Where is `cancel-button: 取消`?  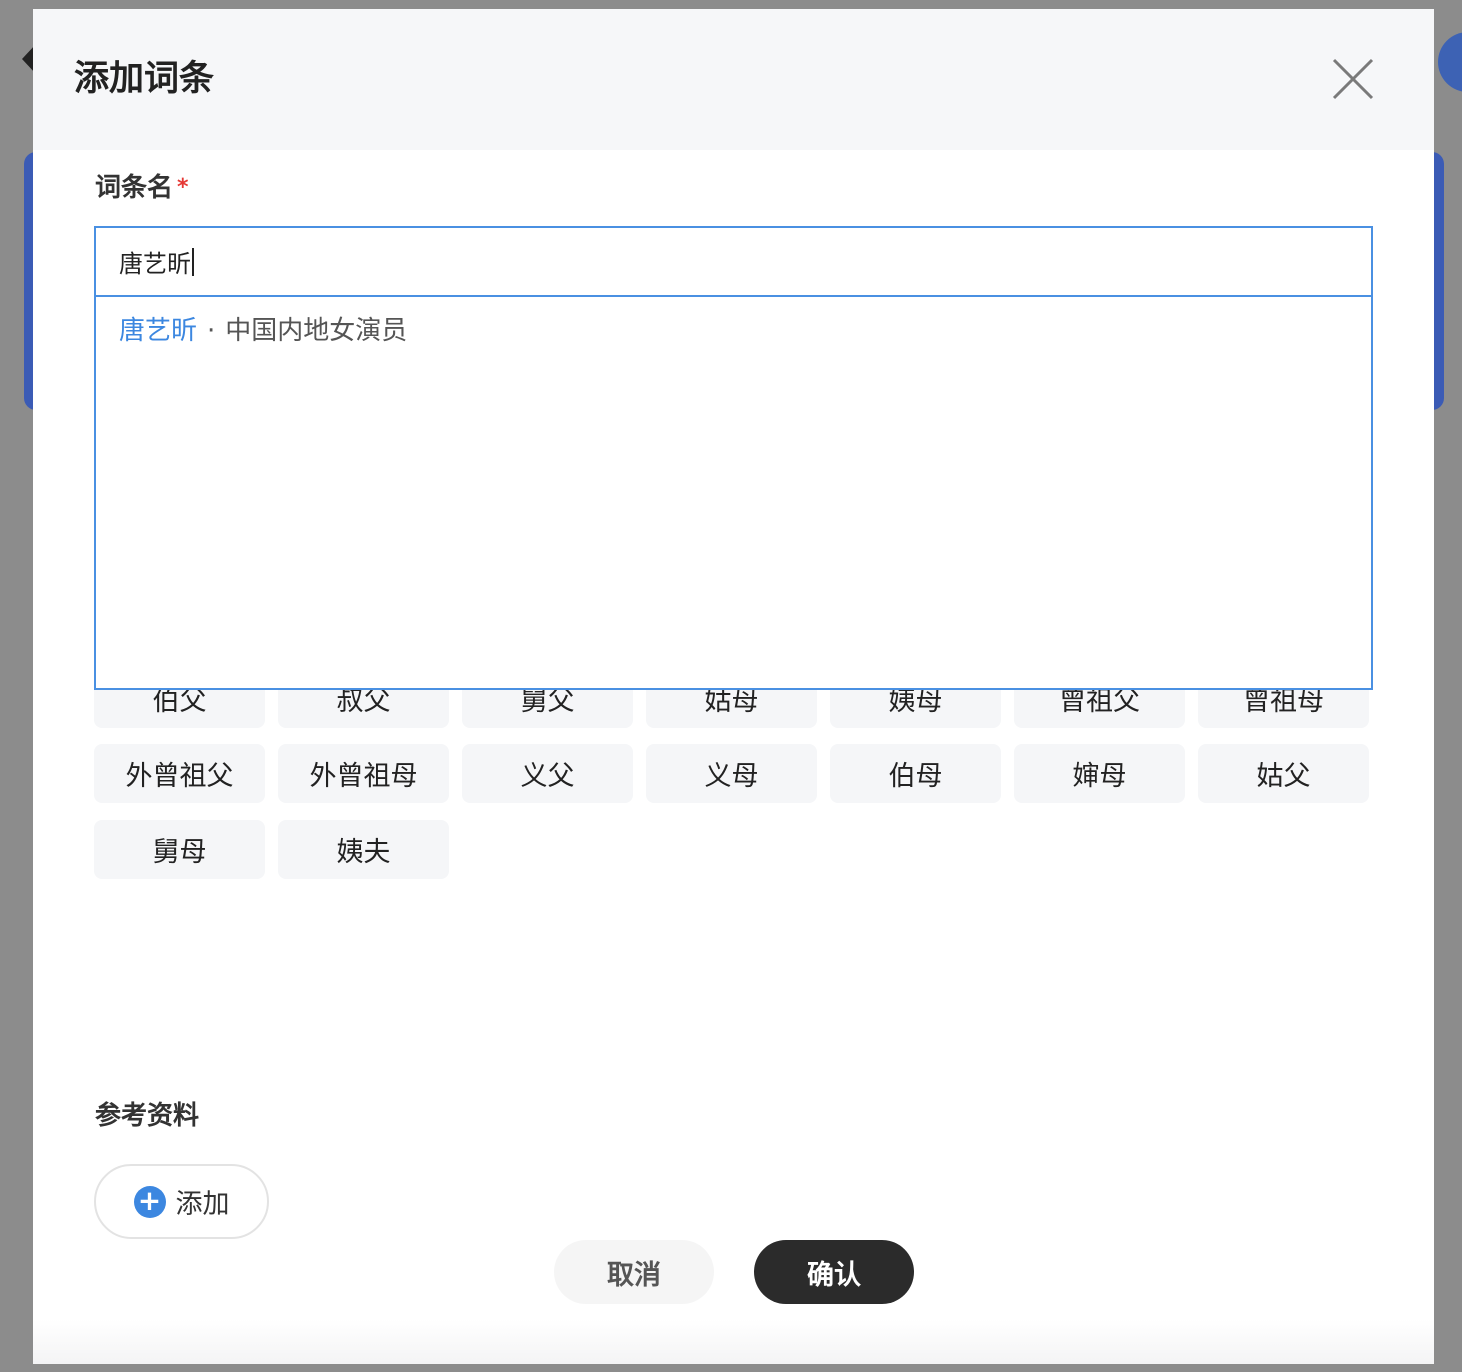
cancel-button: 取消 is located at coordinates (634, 1272).